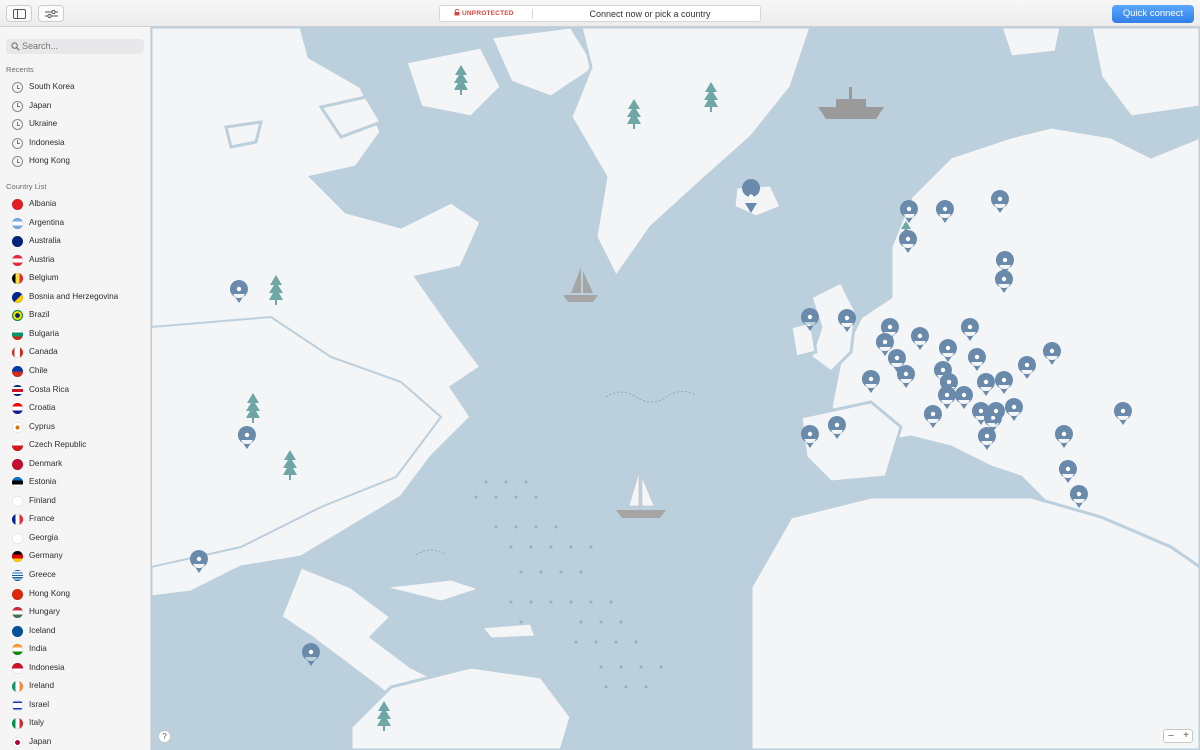 This screenshot has height=750, width=1200. I want to click on country-item: Albania, so click(75, 204).